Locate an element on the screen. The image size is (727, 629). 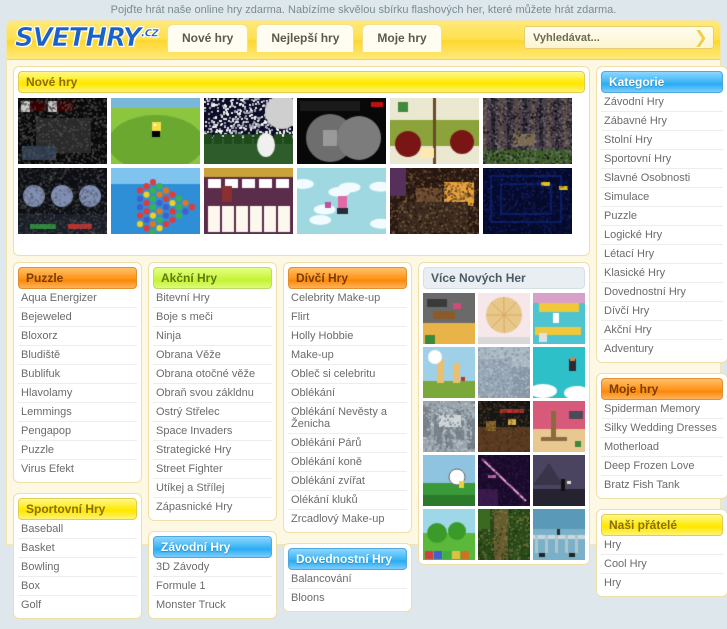
pizza-pie-game is located at coordinates (504, 318).